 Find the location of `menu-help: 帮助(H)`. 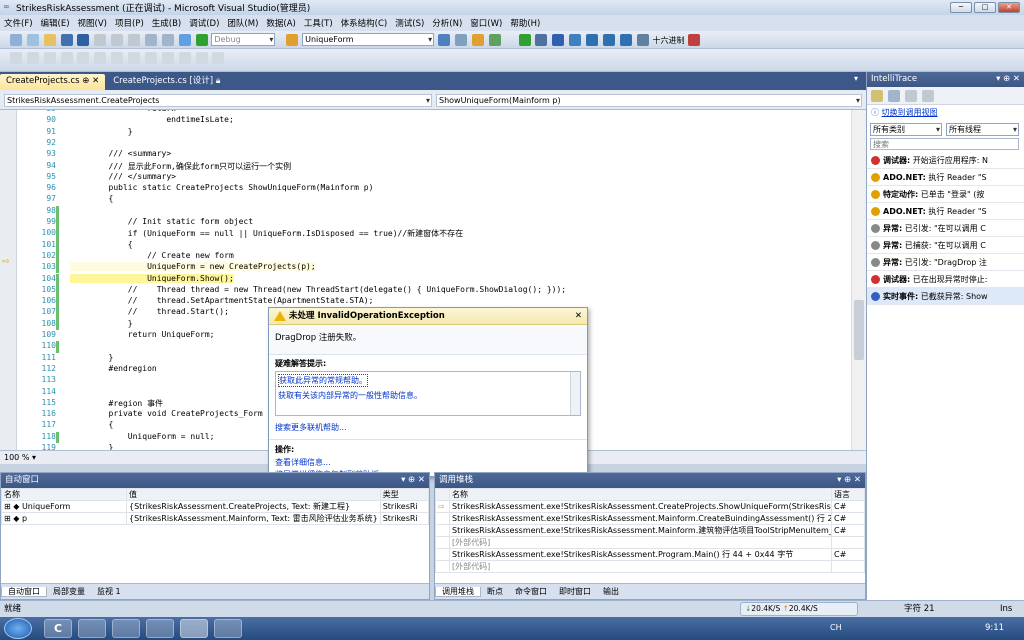

menu-help: 帮助(H) is located at coordinates (525, 23).